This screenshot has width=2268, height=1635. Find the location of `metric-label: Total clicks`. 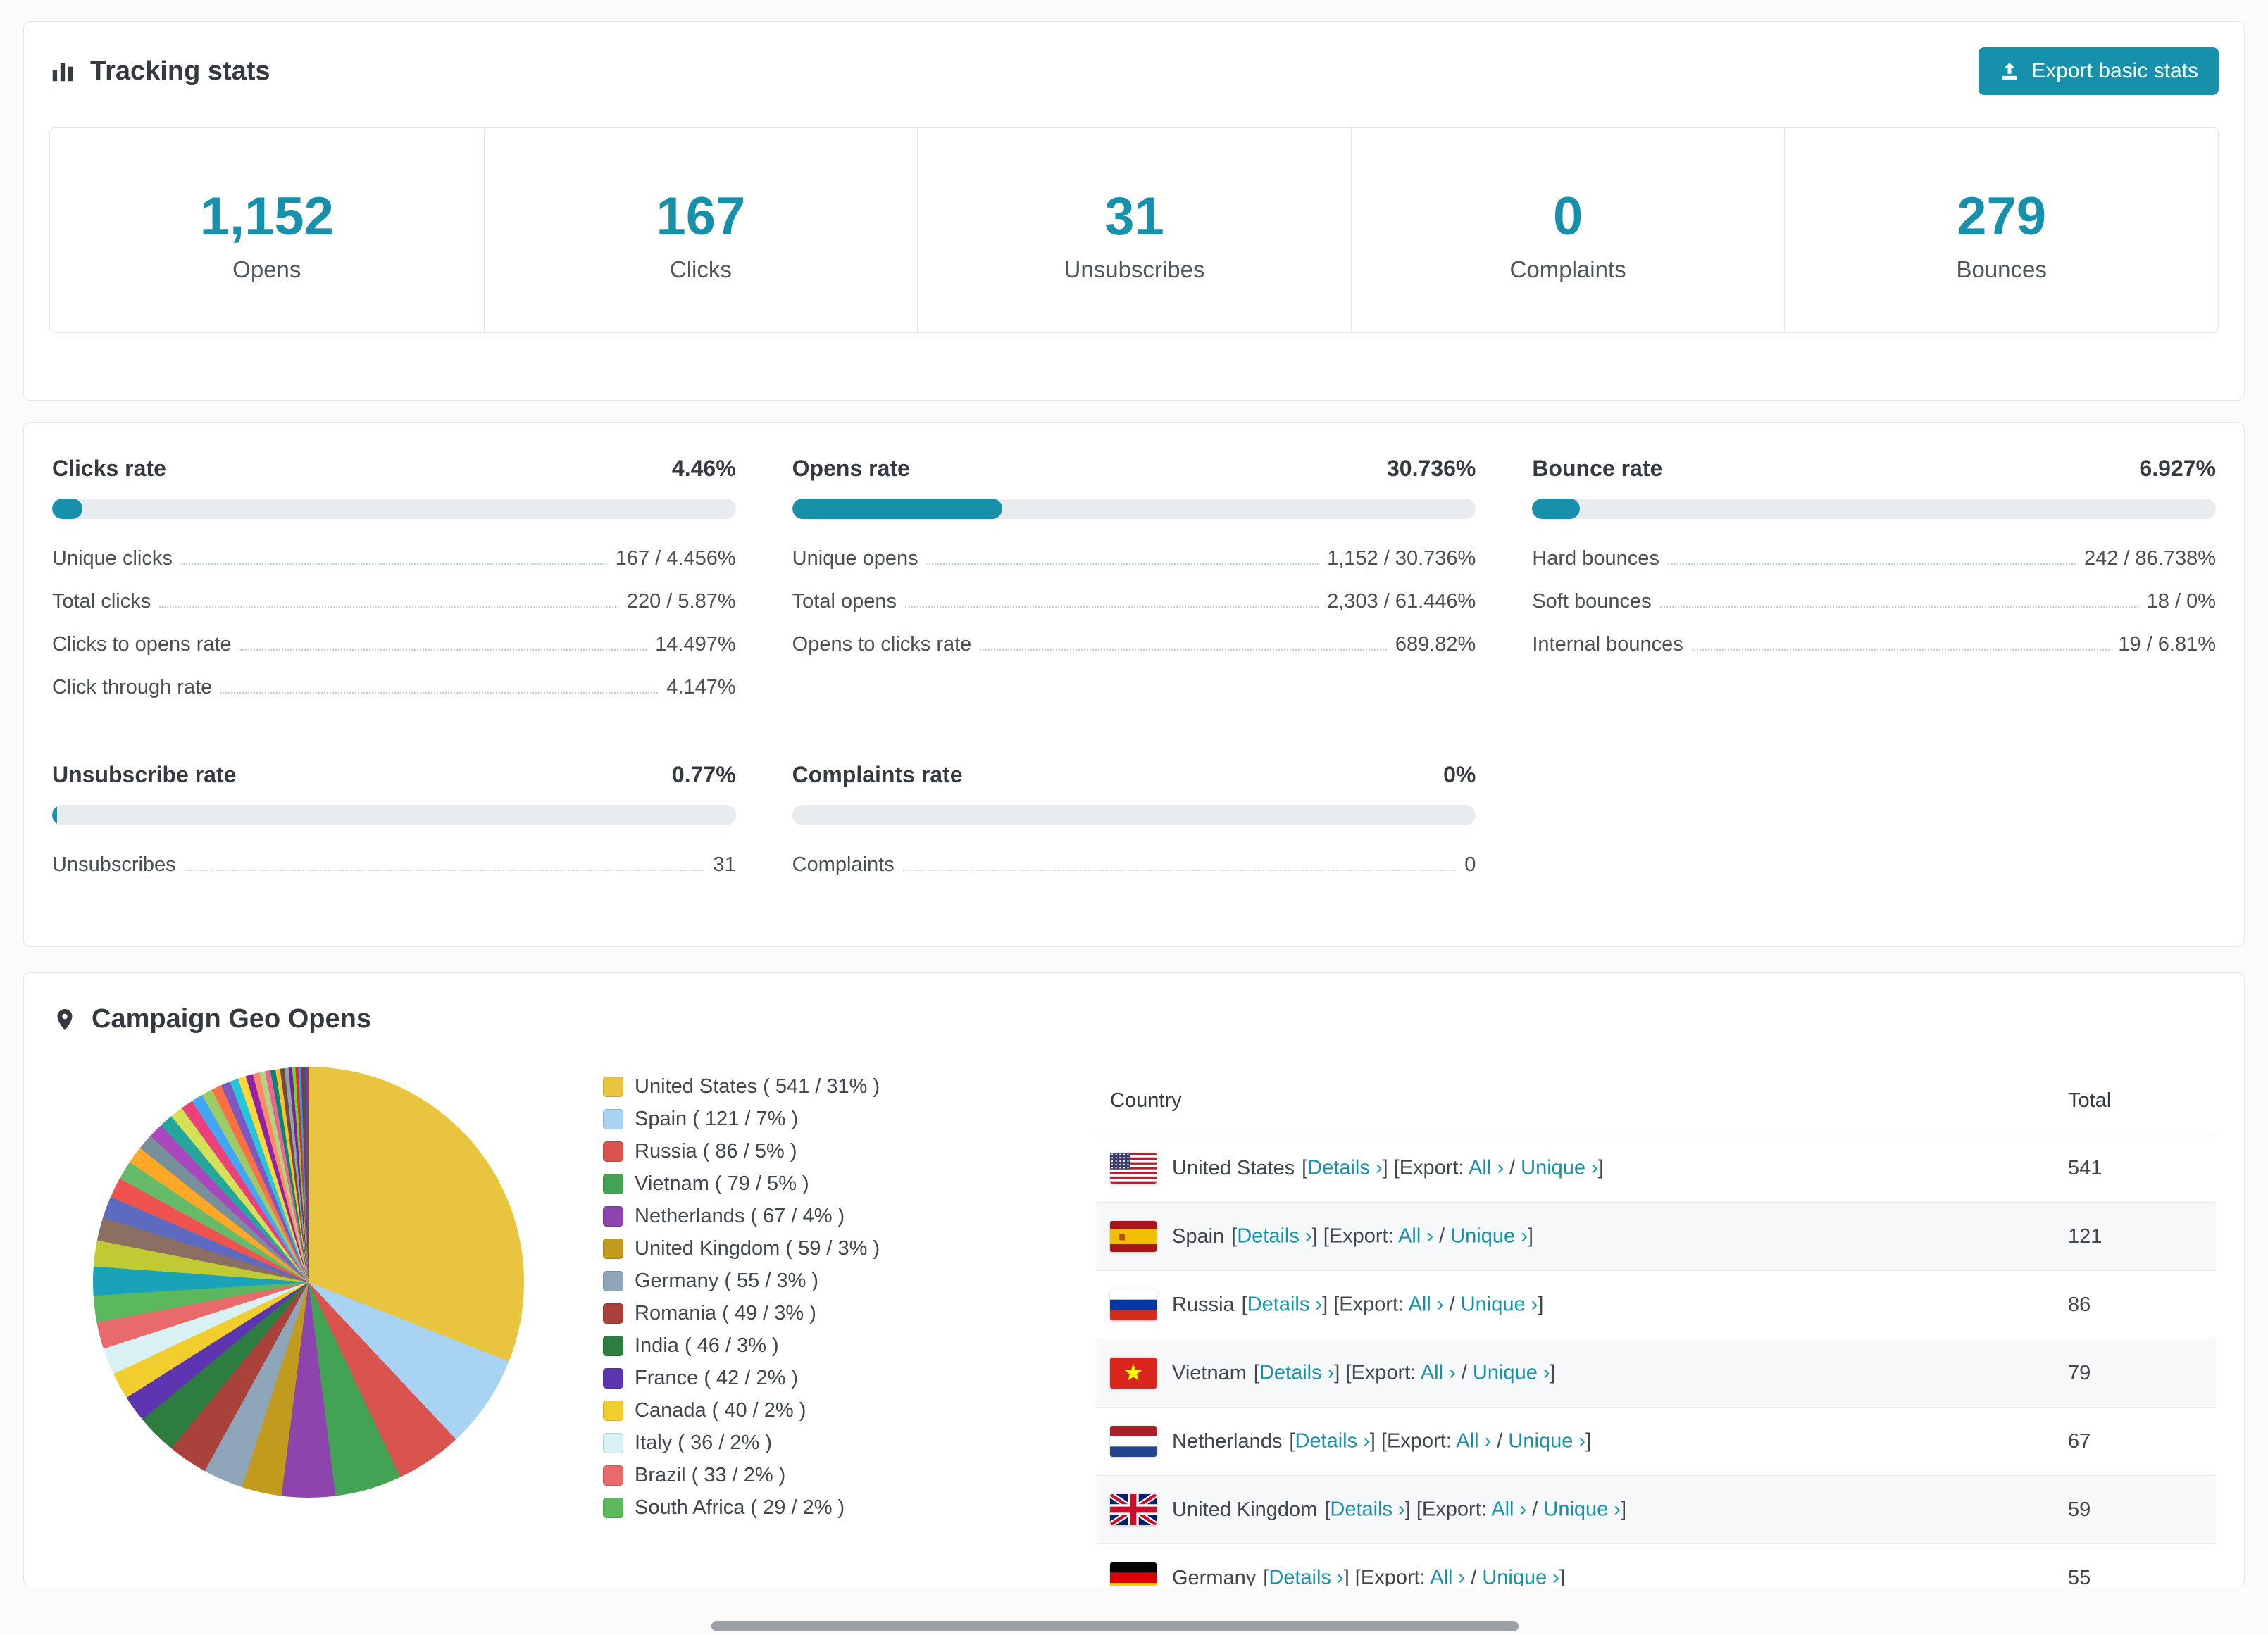

metric-label: Total clicks is located at coordinates (101, 601).